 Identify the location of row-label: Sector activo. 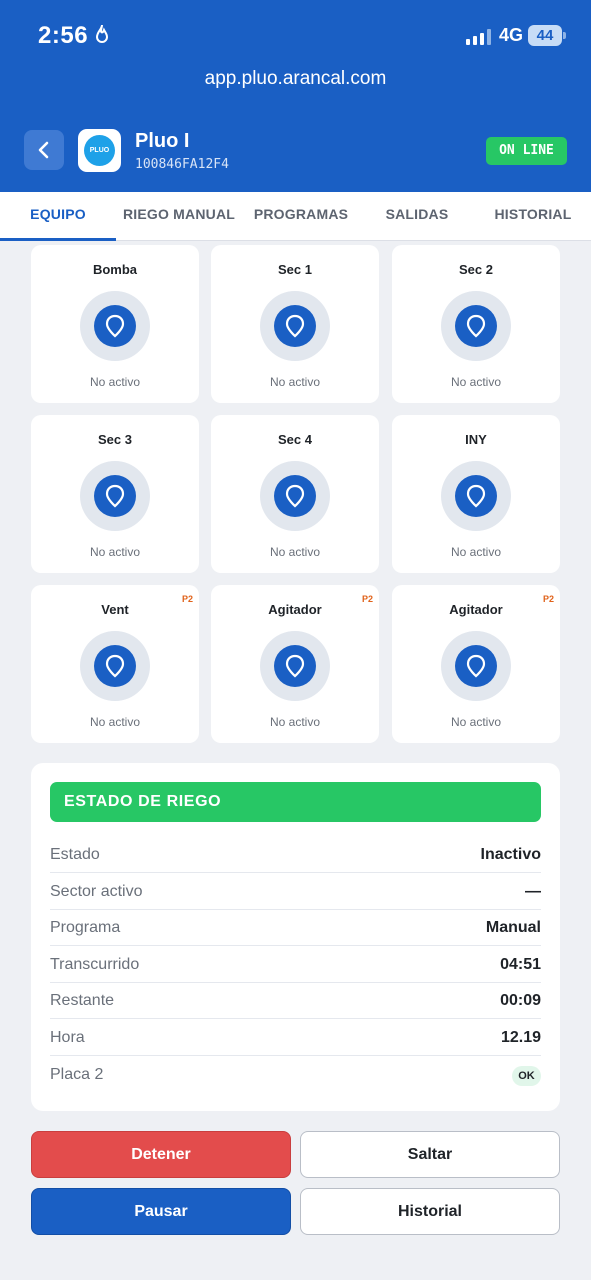
(96, 891).